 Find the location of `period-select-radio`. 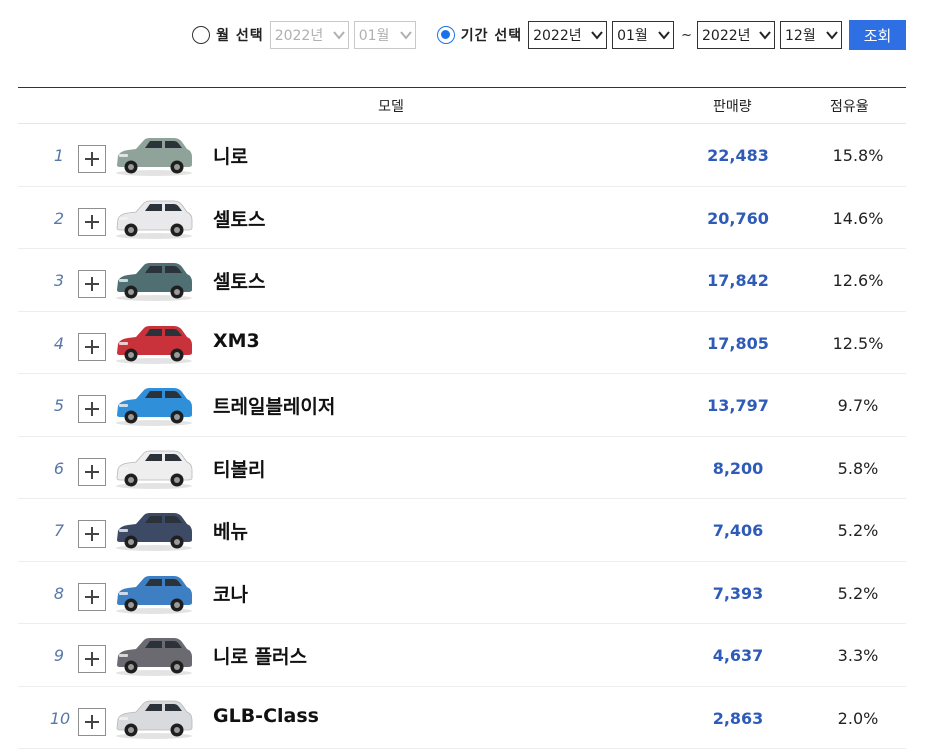

period-select-radio is located at coordinates (446, 35).